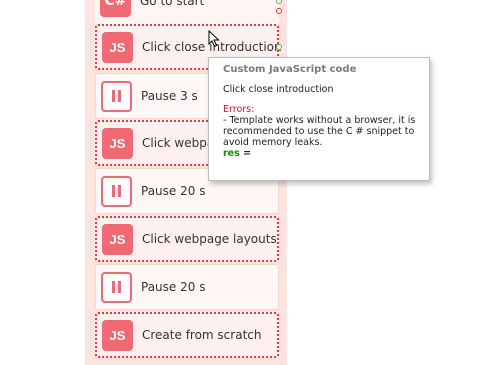 This screenshot has width=489, height=365. What do you see at coordinates (319, 131) in the screenshot?
I see `tooltip-error-line: recommended to use the C # snippet to` at bounding box center [319, 131].